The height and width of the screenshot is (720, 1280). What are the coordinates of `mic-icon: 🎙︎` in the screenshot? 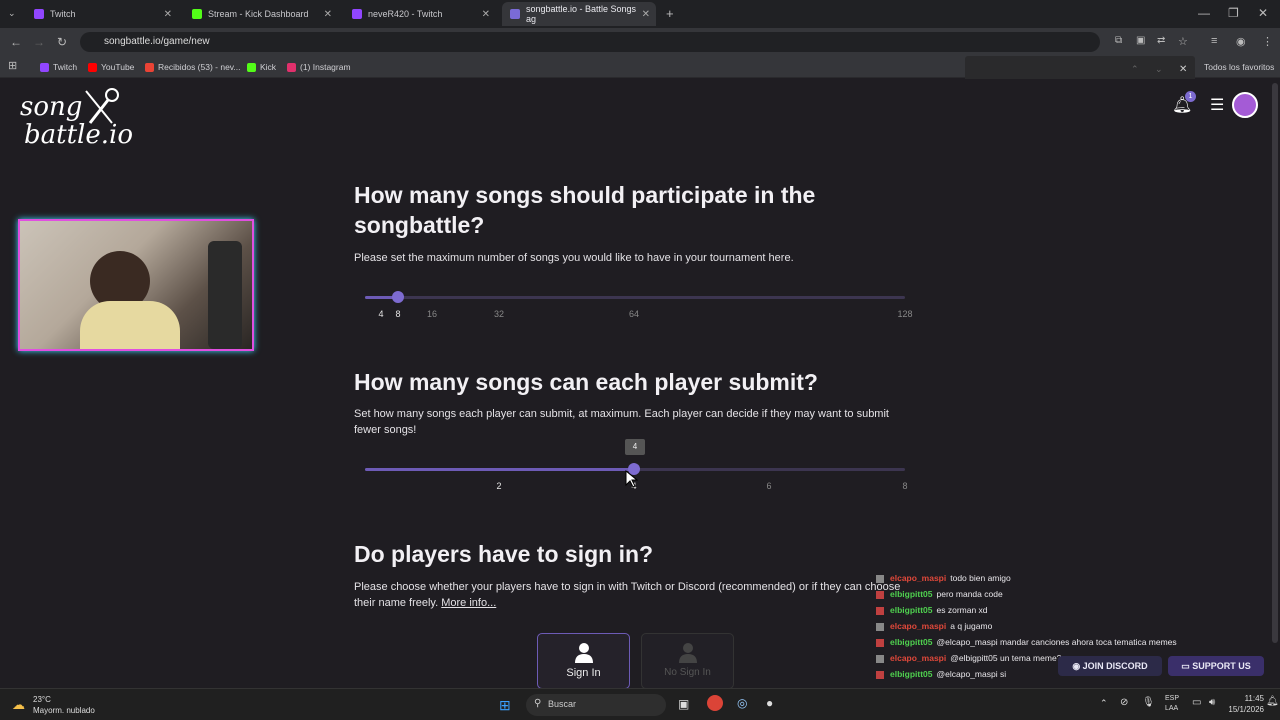 It's located at (1148, 702).